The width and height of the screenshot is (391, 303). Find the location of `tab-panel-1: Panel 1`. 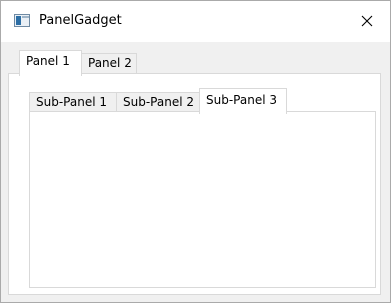

tab-panel-1: Panel 1 is located at coordinates (50, 63).